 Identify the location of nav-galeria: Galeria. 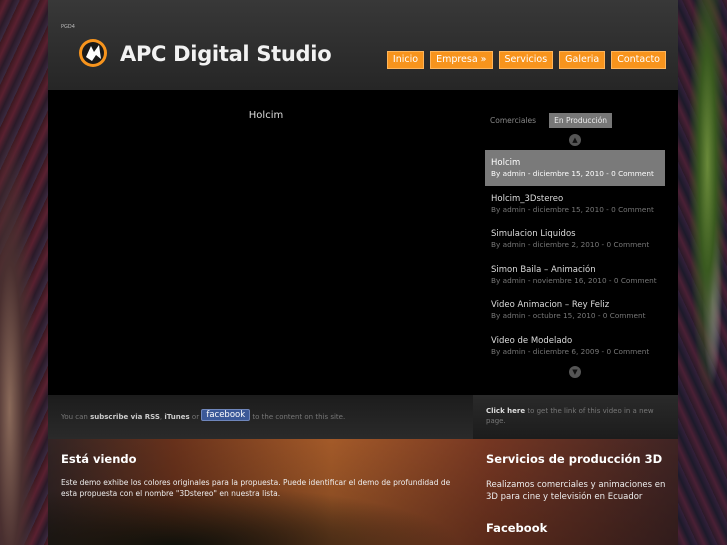
(582, 60).